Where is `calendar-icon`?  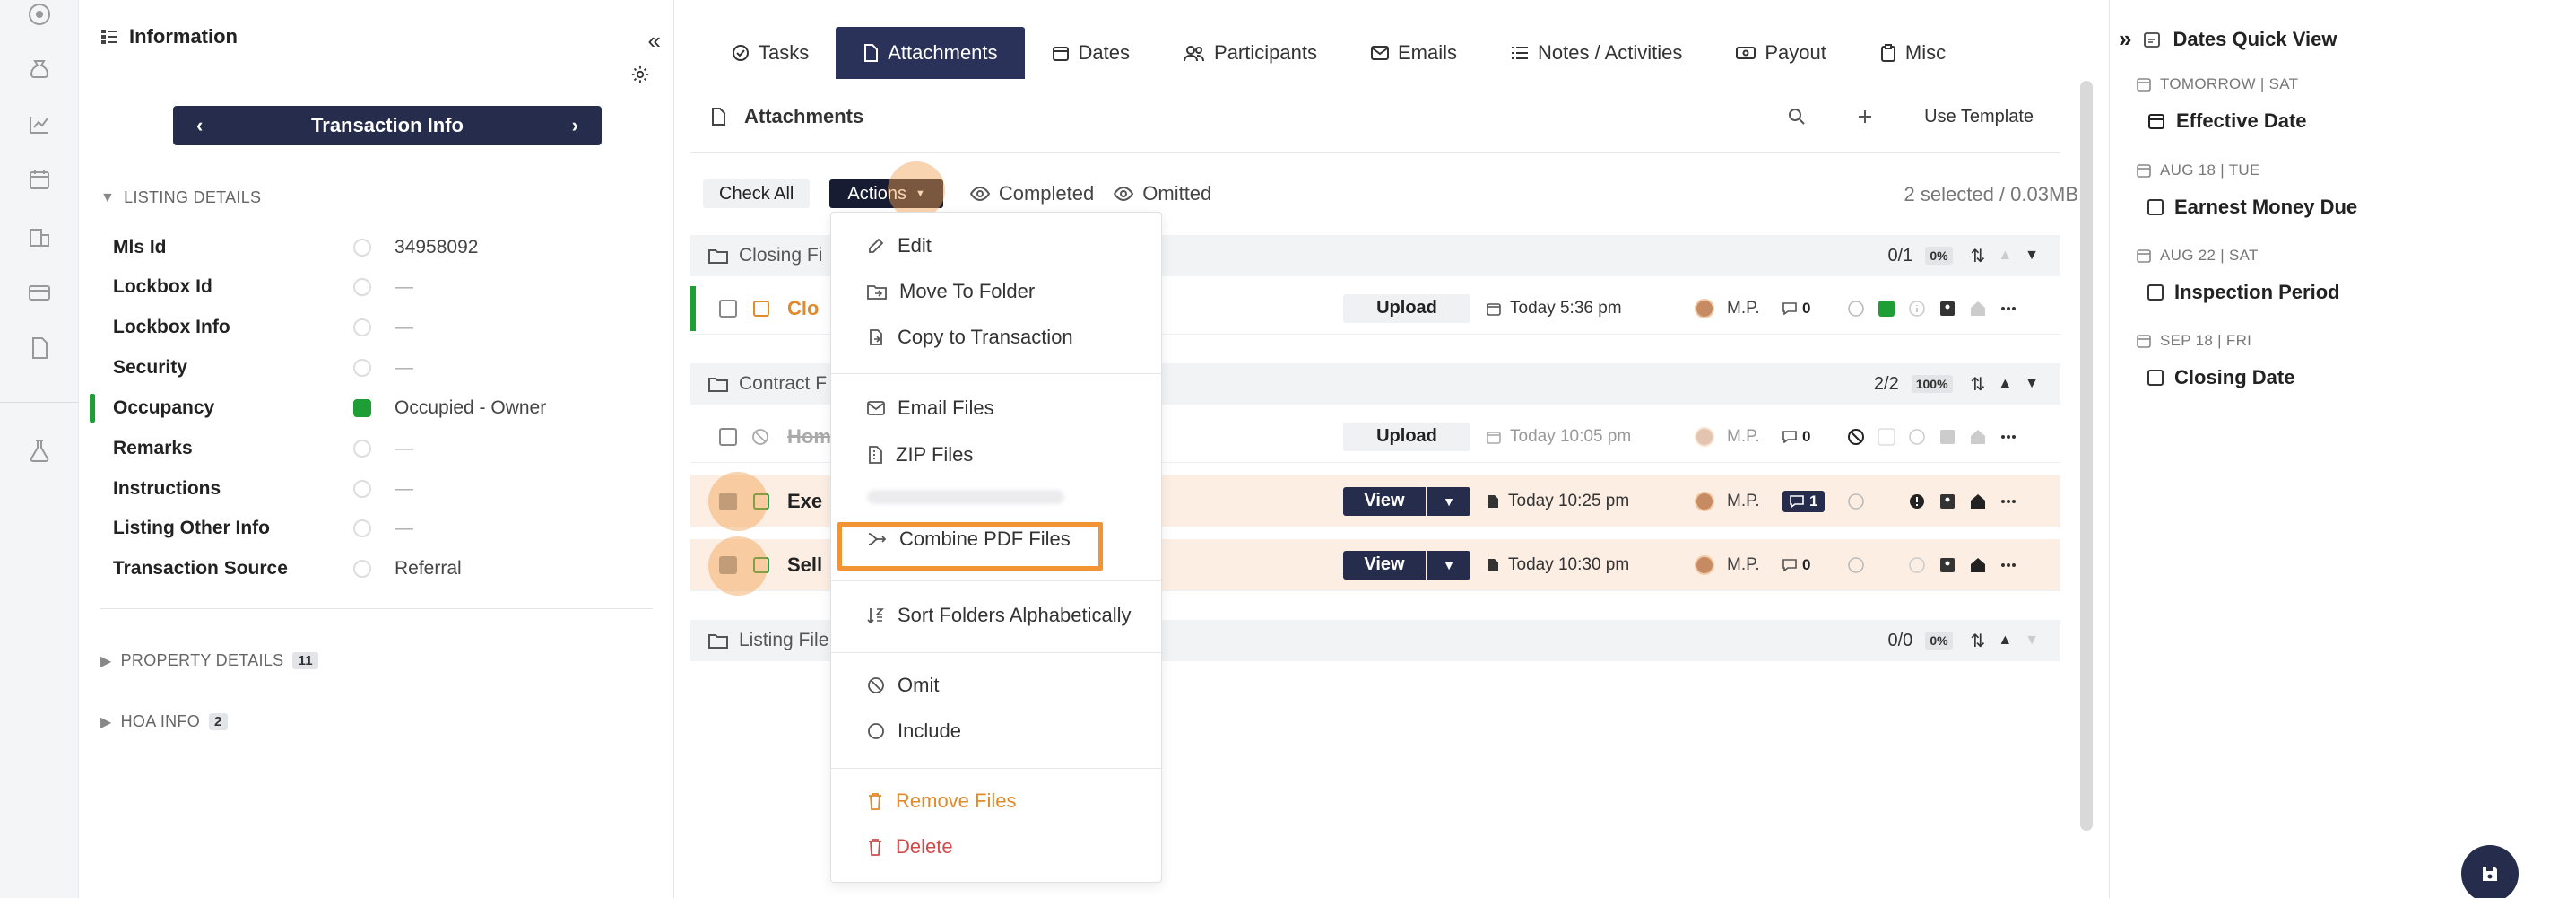
calendar-icon is located at coordinates (39, 179).